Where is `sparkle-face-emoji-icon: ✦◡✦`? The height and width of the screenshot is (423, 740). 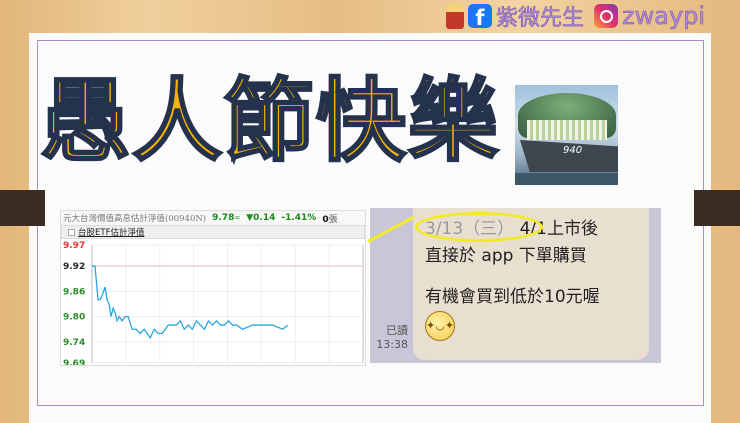
sparkle-face-emoji-icon: ✦◡✦ is located at coordinates (440, 326).